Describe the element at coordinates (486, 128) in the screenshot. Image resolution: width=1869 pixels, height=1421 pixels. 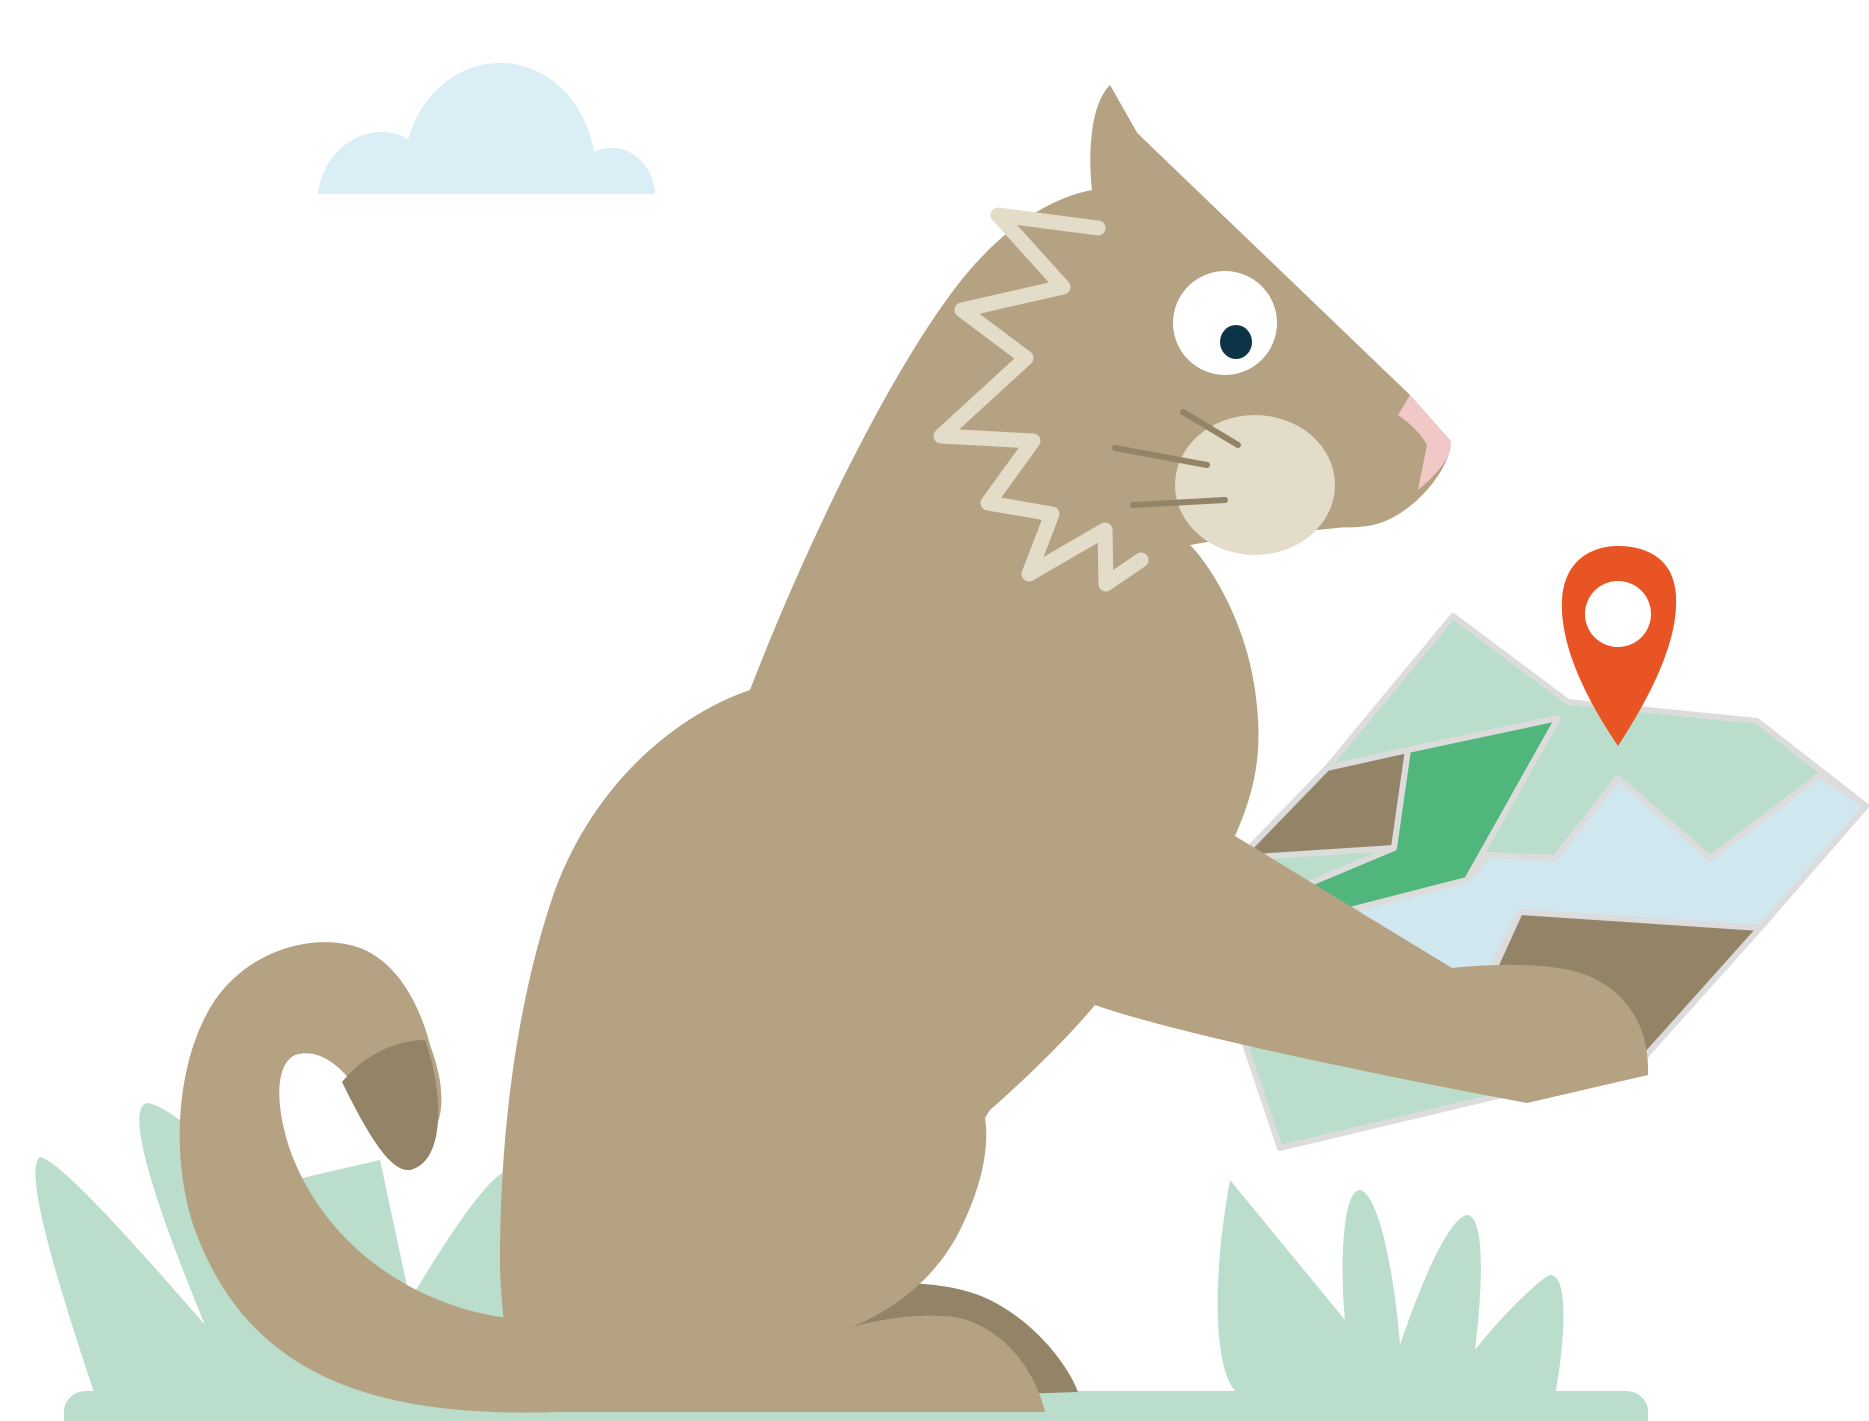
I see `cloud-icon` at that location.